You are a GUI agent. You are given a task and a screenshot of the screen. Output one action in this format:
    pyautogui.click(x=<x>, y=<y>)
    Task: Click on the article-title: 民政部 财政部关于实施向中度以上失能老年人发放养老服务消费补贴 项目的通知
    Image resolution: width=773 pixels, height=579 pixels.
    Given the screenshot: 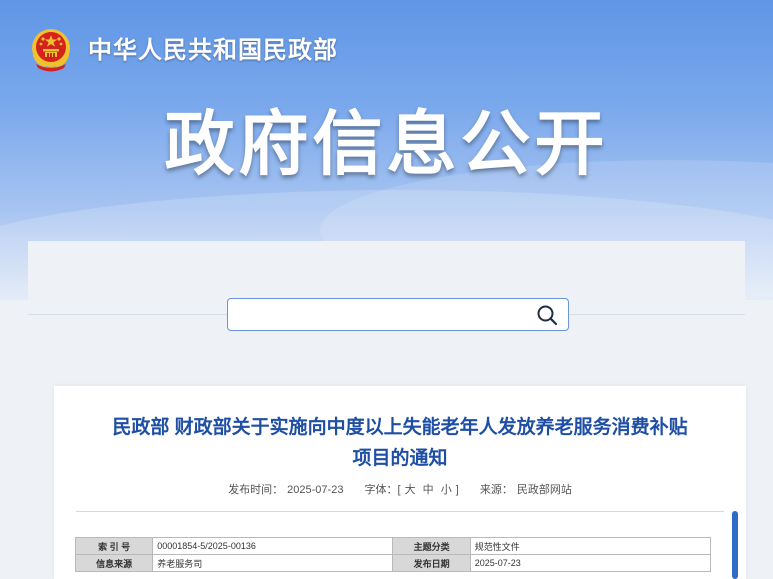 What is the action you would take?
    pyautogui.click(x=400, y=443)
    